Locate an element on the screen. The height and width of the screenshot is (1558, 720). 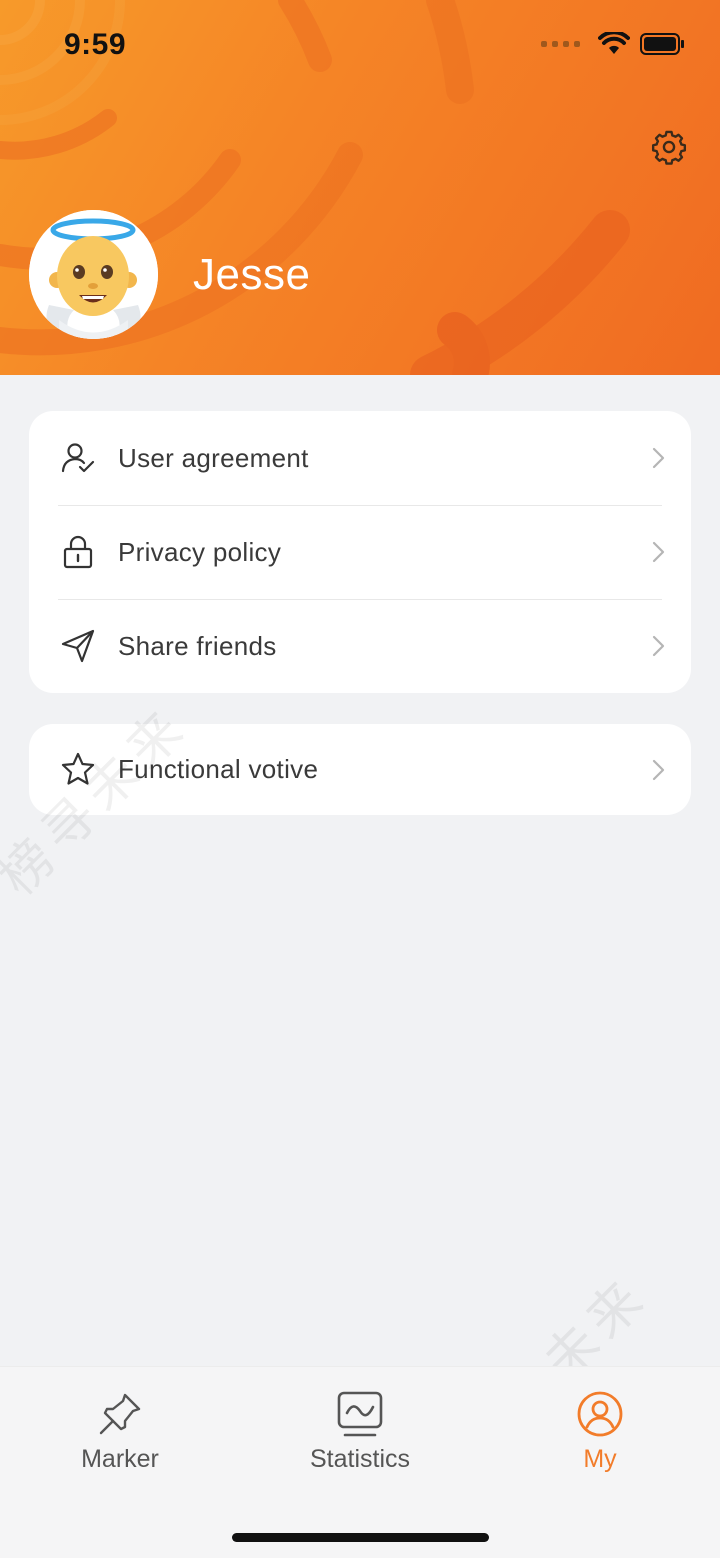
home-indicator is located at coordinates (360, 1537).